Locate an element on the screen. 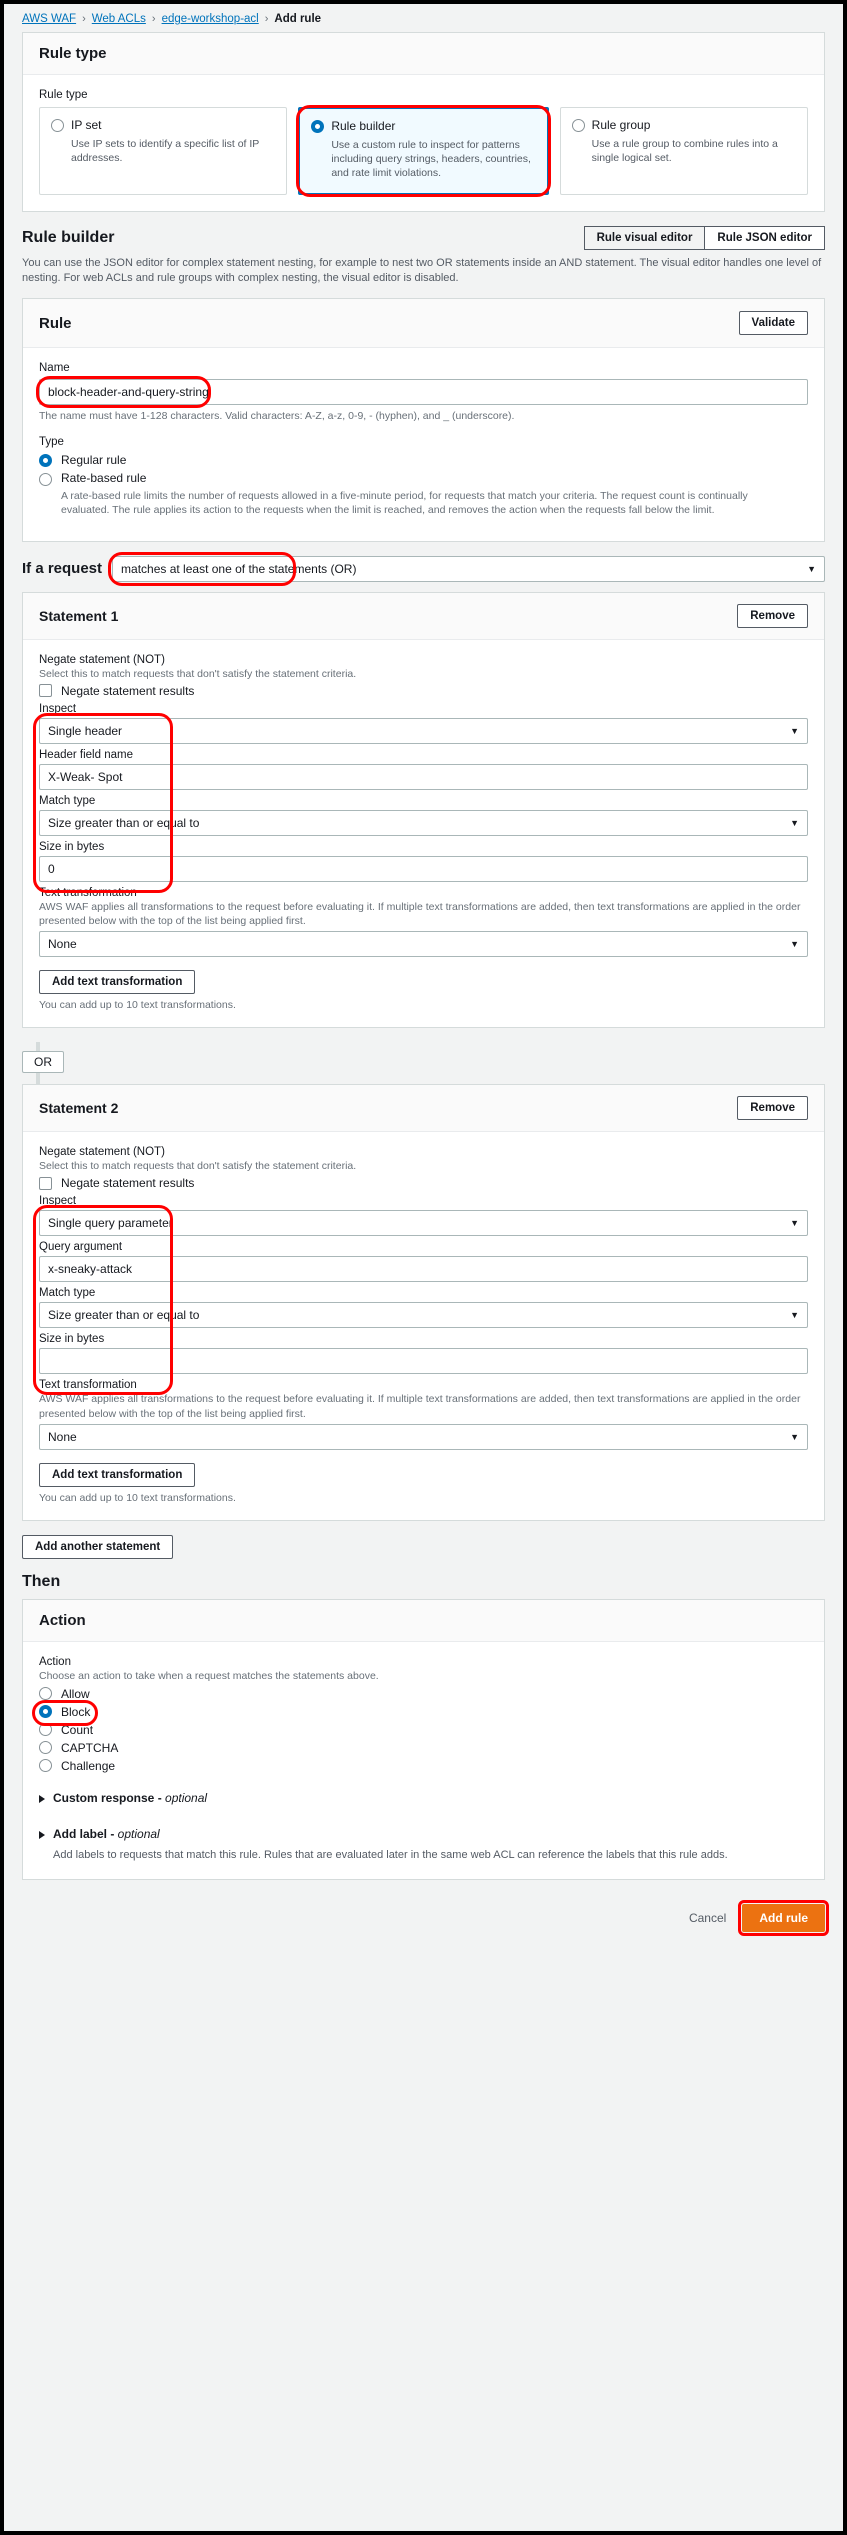 This screenshot has width=847, height=2535. statement-1-title: Statement 1 is located at coordinates (79, 615).